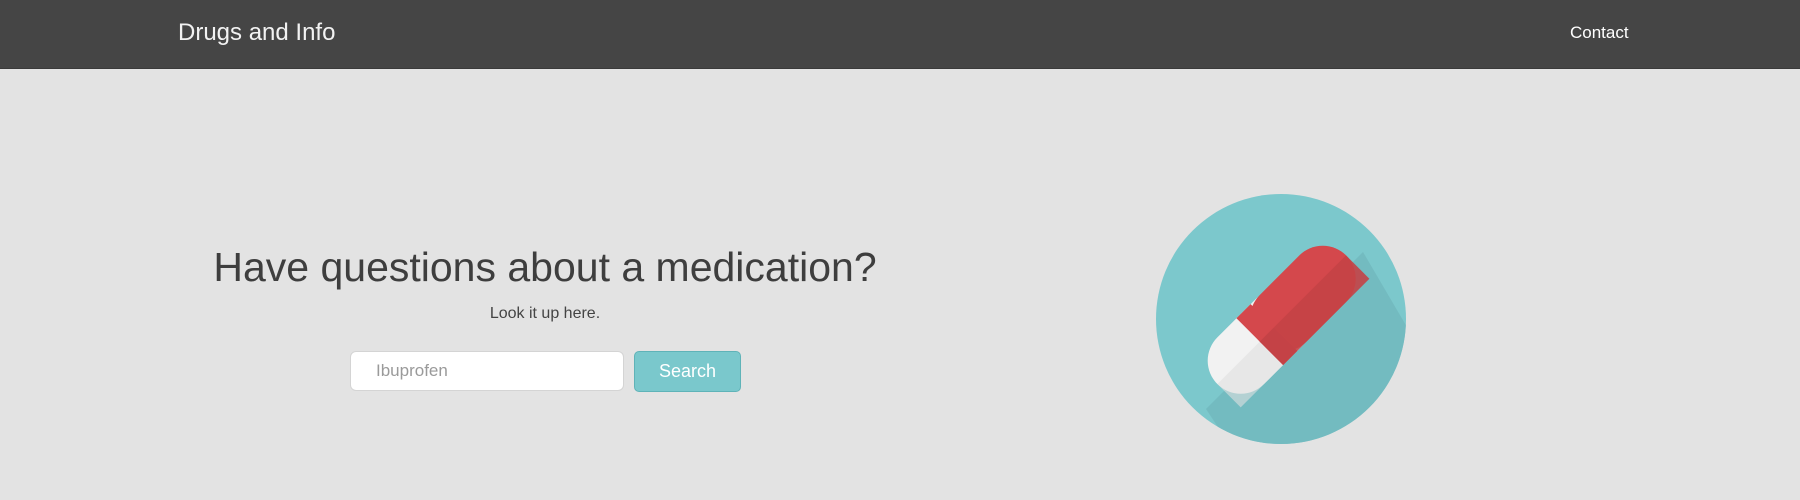 The width and height of the screenshot is (1800, 500). What do you see at coordinates (545, 267) in the screenshot?
I see `hero-headline: Have questions about a medication?` at bounding box center [545, 267].